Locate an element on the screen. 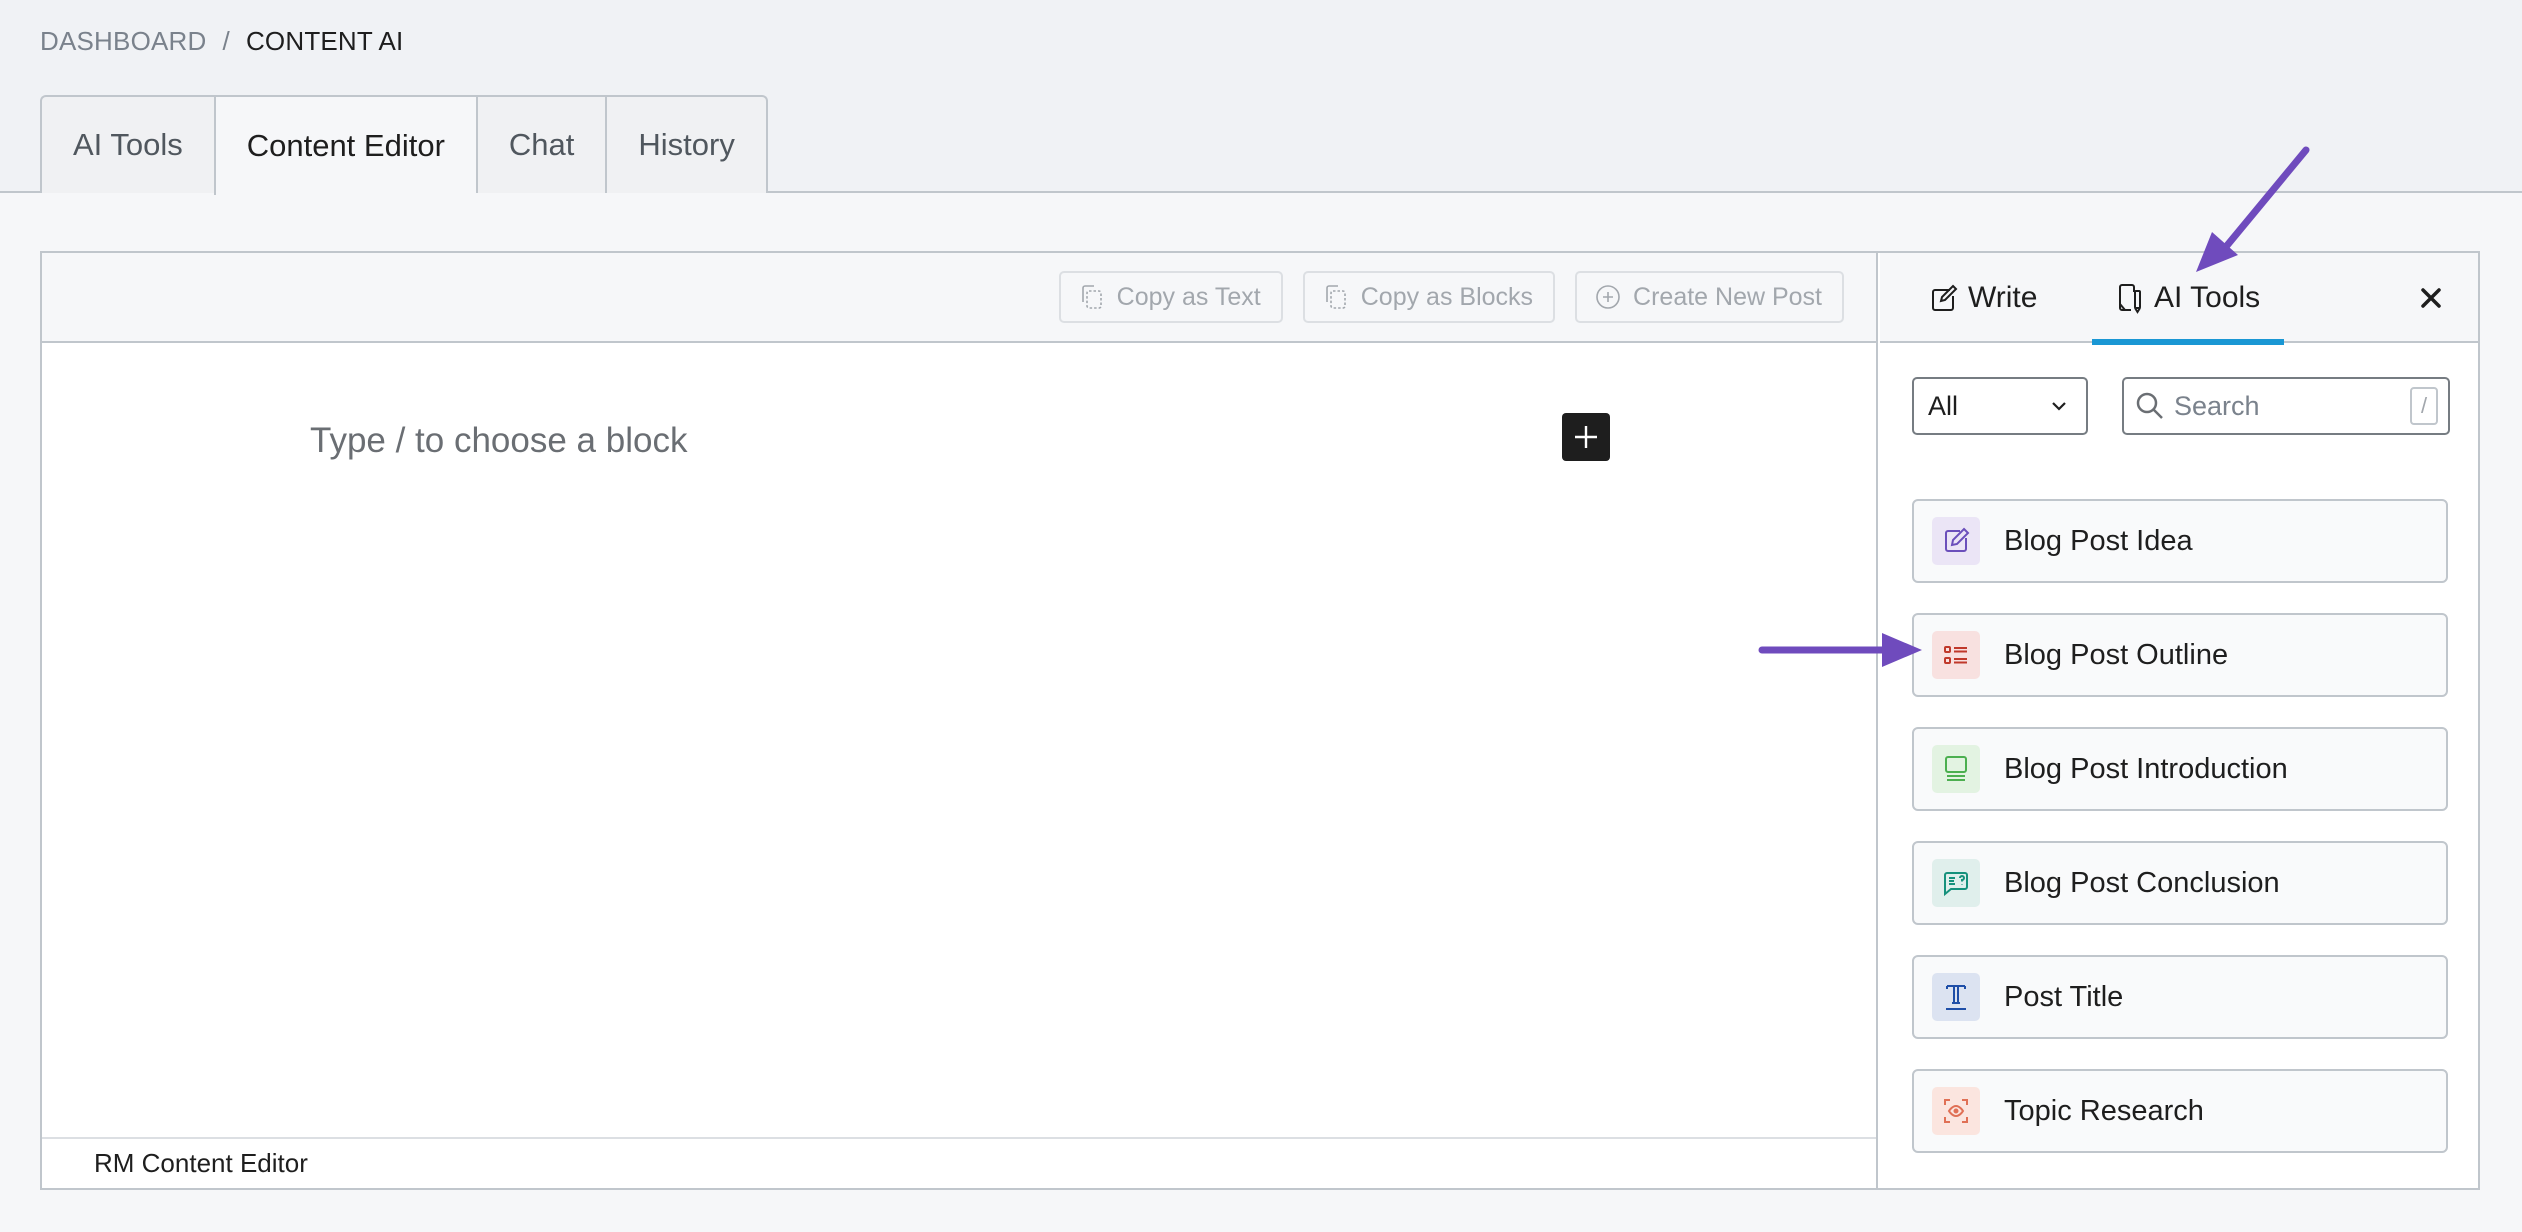 The image size is (2522, 1232). tool-label: Blog Post Idea is located at coordinates (2098, 540).